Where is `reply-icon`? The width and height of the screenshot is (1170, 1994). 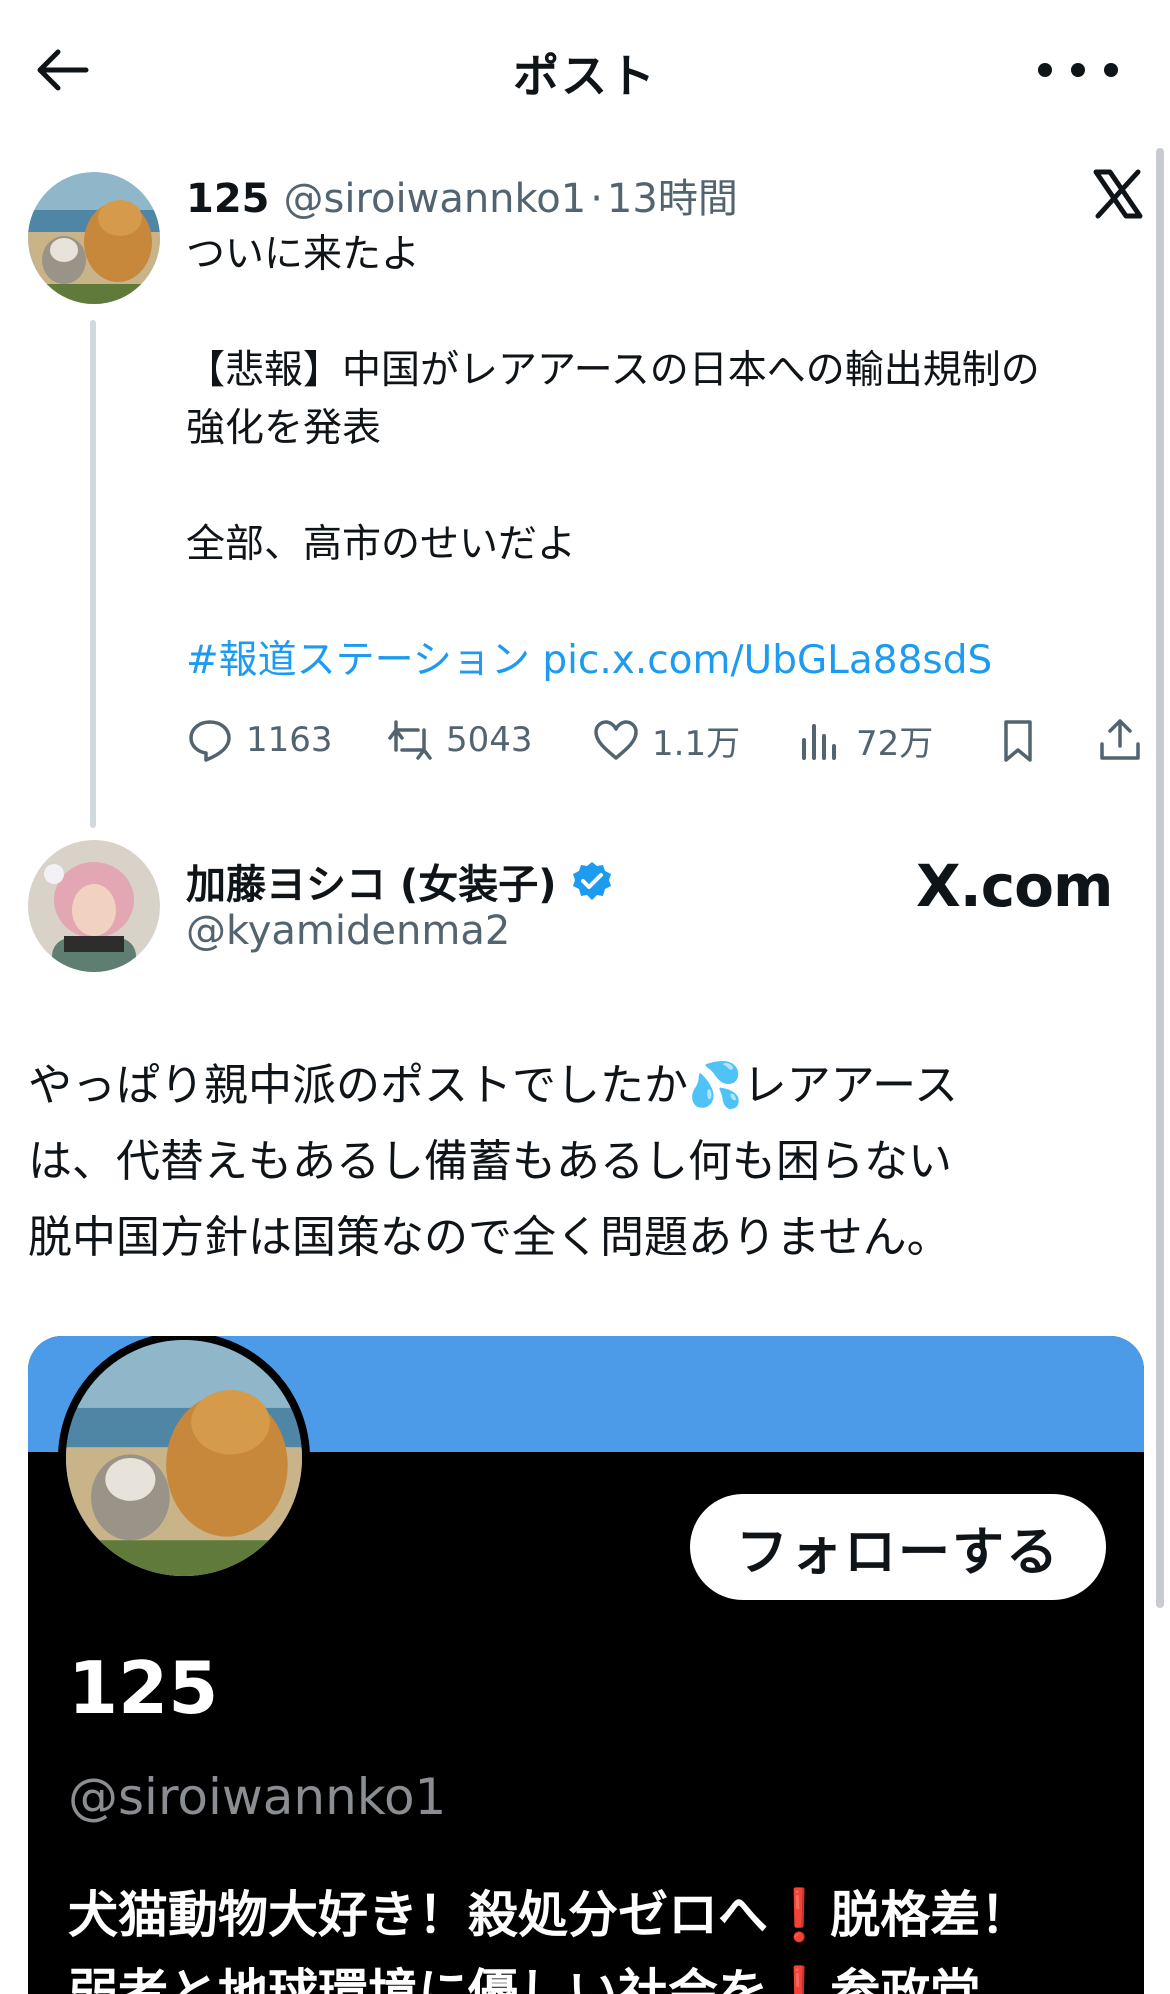
reply-icon is located at coordinates (210, 741).